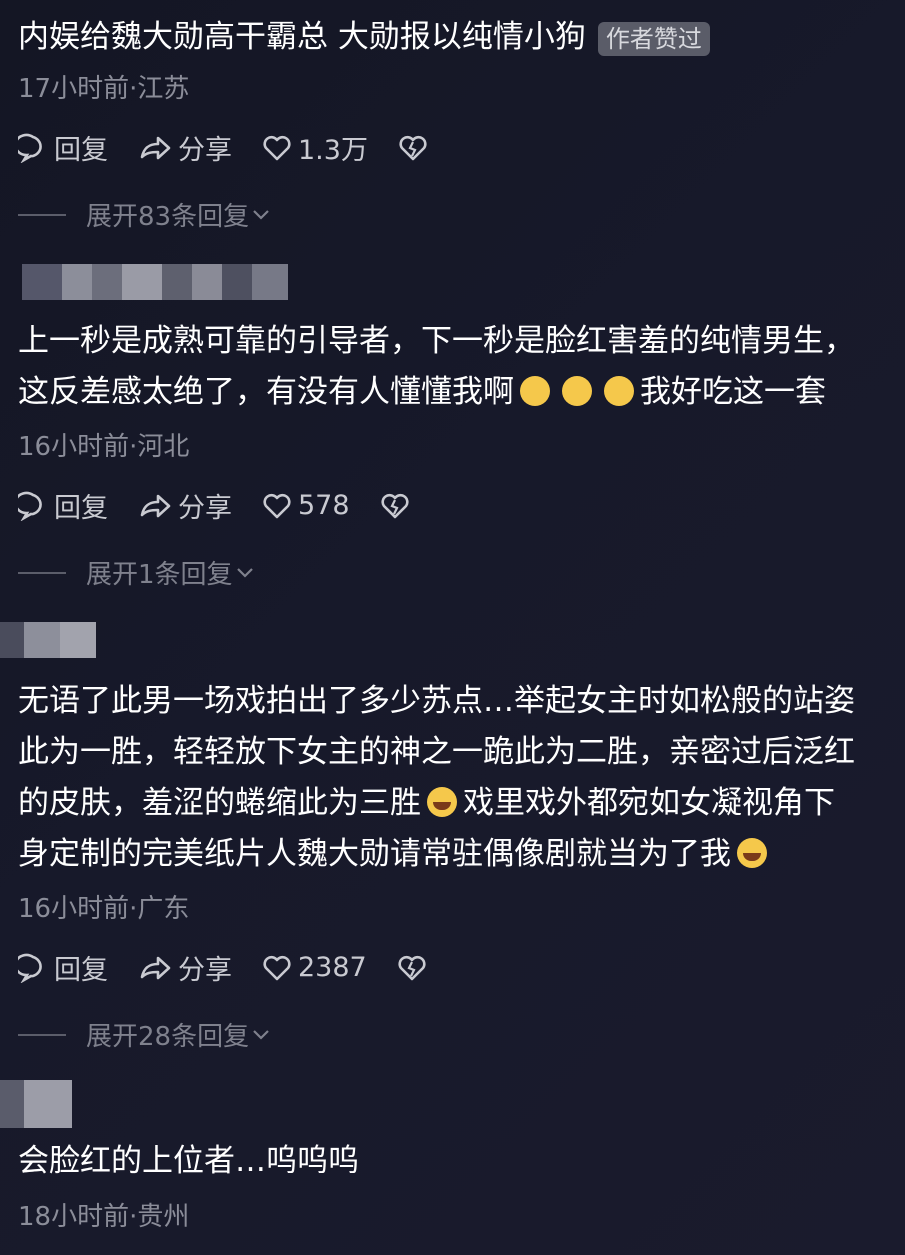  What do you see at coordinates (104, 447) in the screenshot?
I see `comment-2-meta: 16小时前·河北` at bounding box center [104, 447].